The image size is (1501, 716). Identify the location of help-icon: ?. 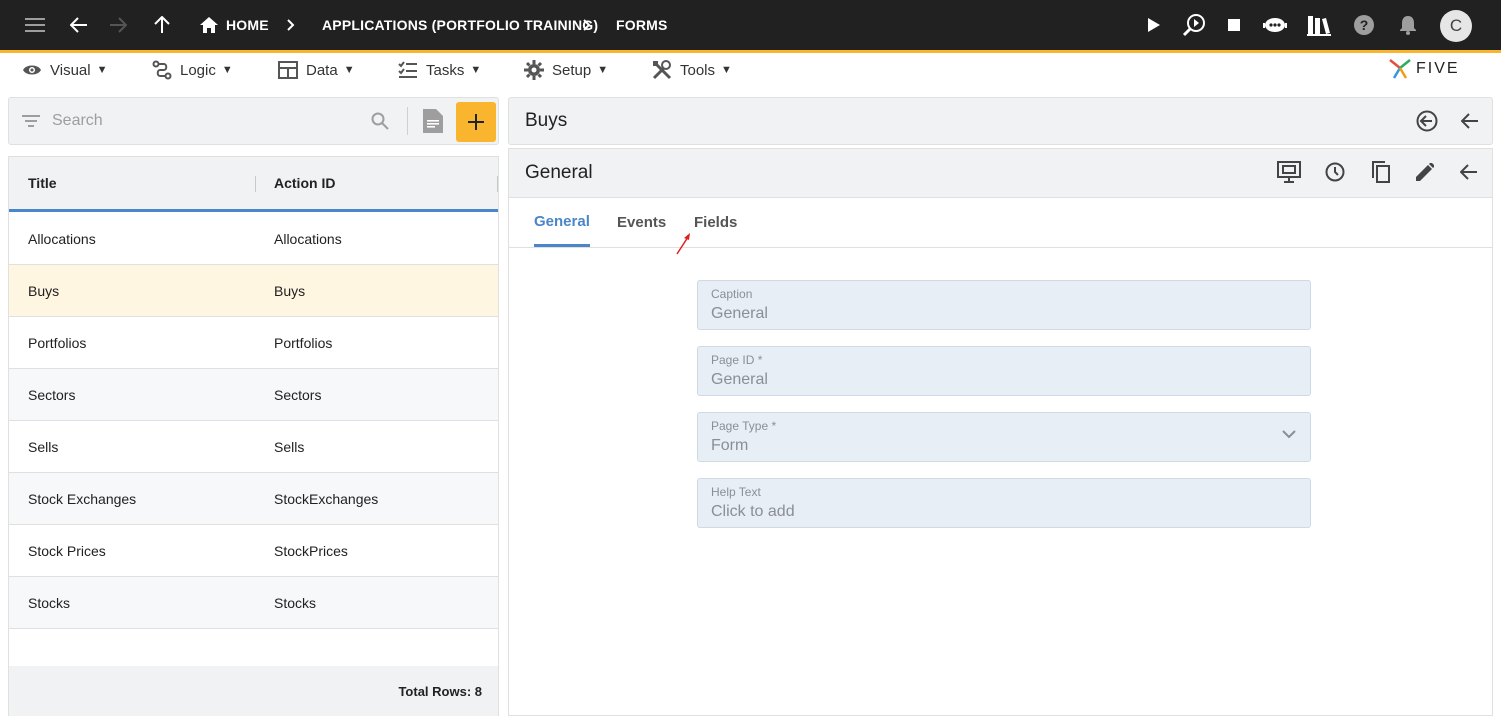
(1364, 25).